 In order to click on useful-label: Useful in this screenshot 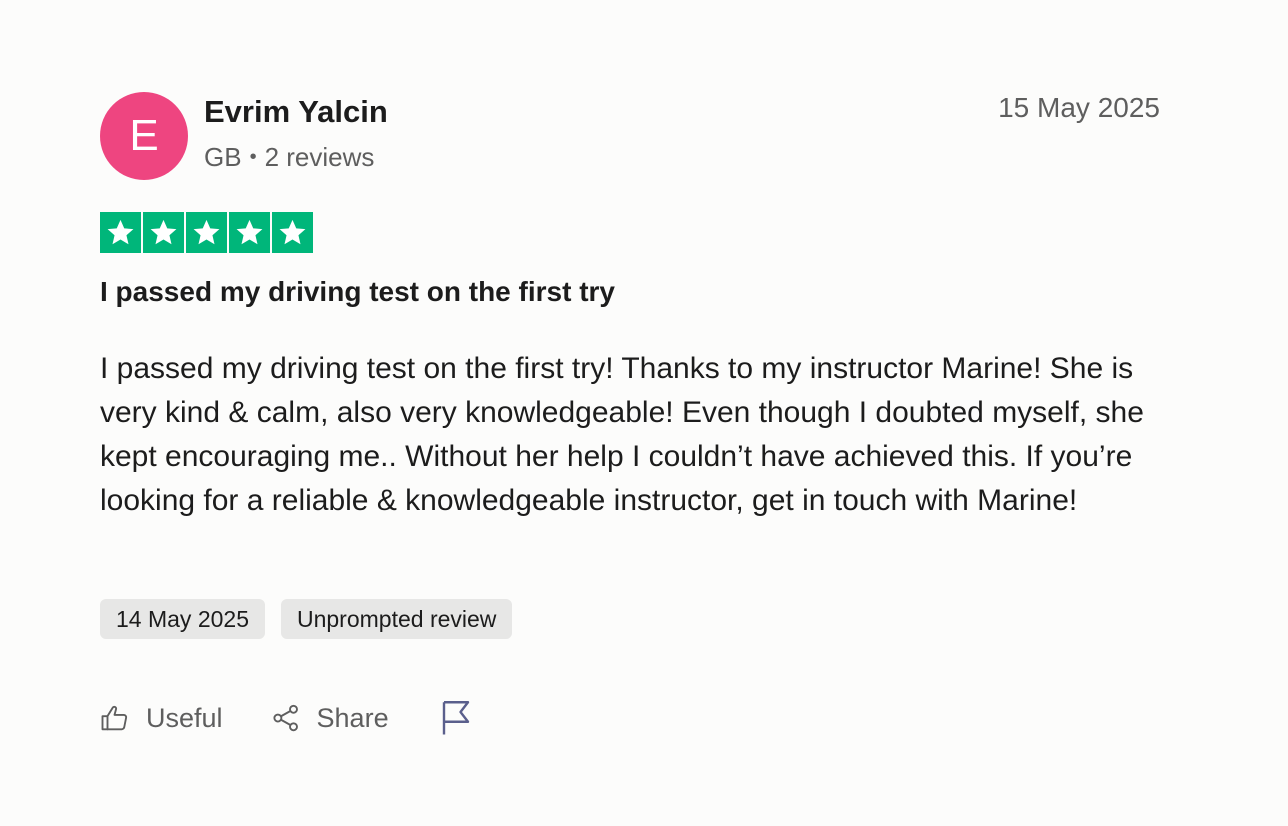, I will do `click(184, 717)`.